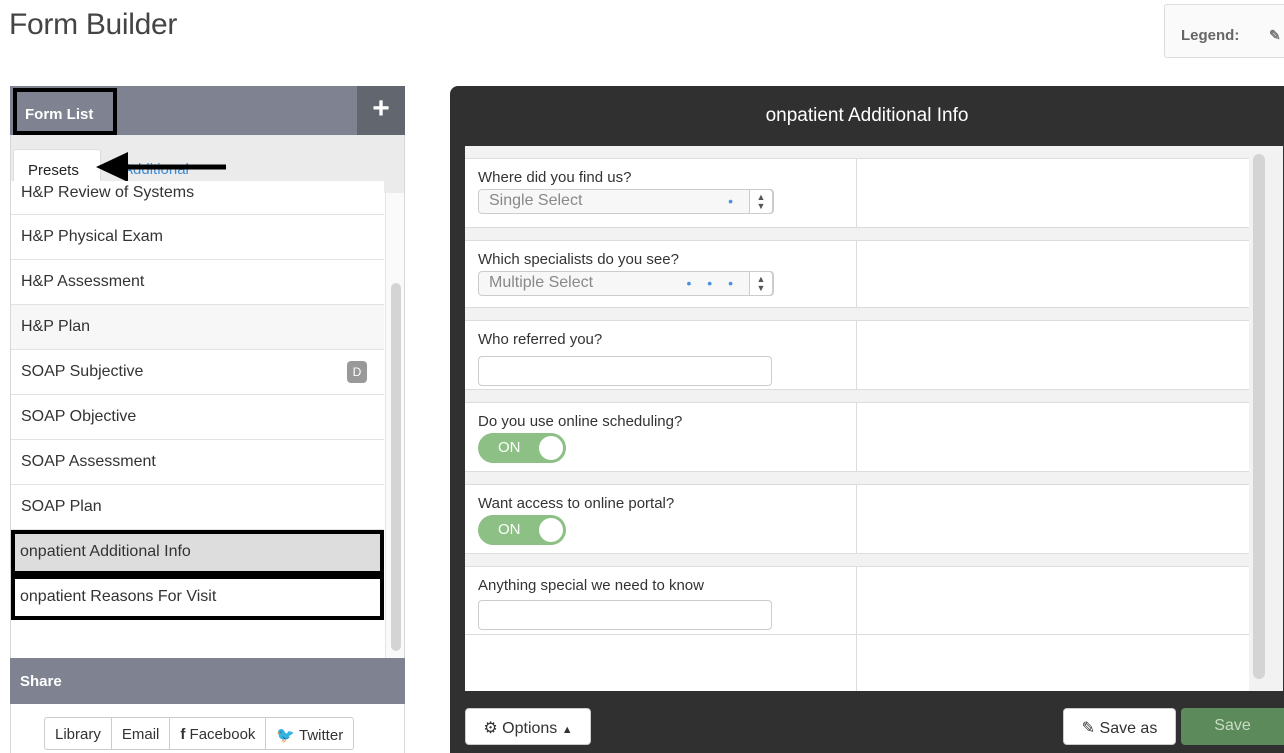  What do you see at coordinates (357, 372) in the screenshot?
I see `default-badge: D` at bounding box center [357, 372].